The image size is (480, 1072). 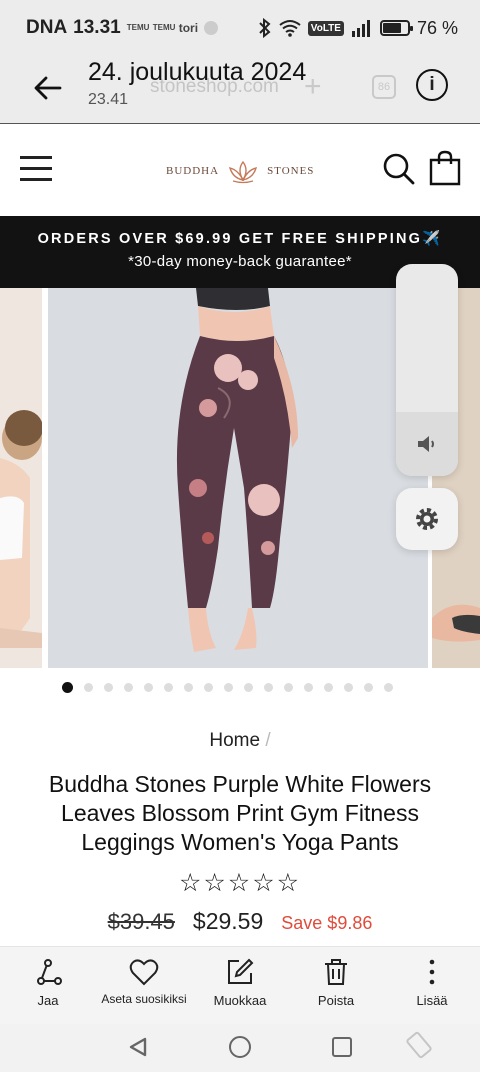 What do you see at coordinates (211, 28) in the screenshot?
I see `messenger-icon` at bounding box center [211, 28].